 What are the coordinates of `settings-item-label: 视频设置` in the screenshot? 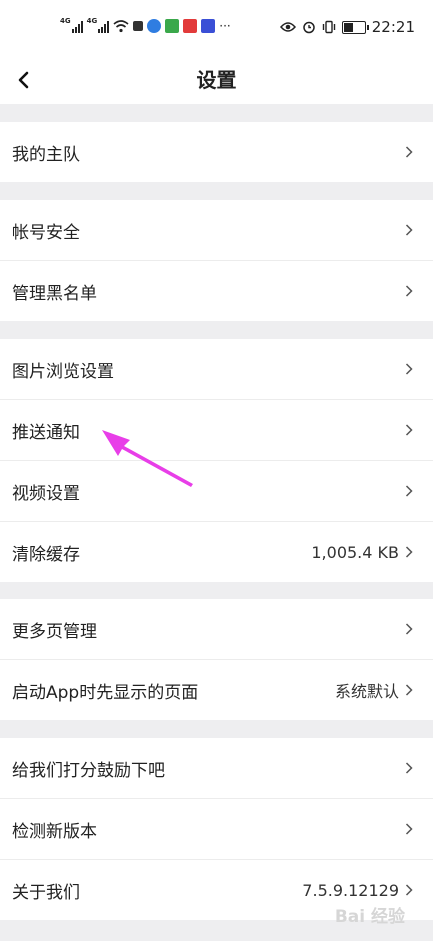 It's located at (46, 493).